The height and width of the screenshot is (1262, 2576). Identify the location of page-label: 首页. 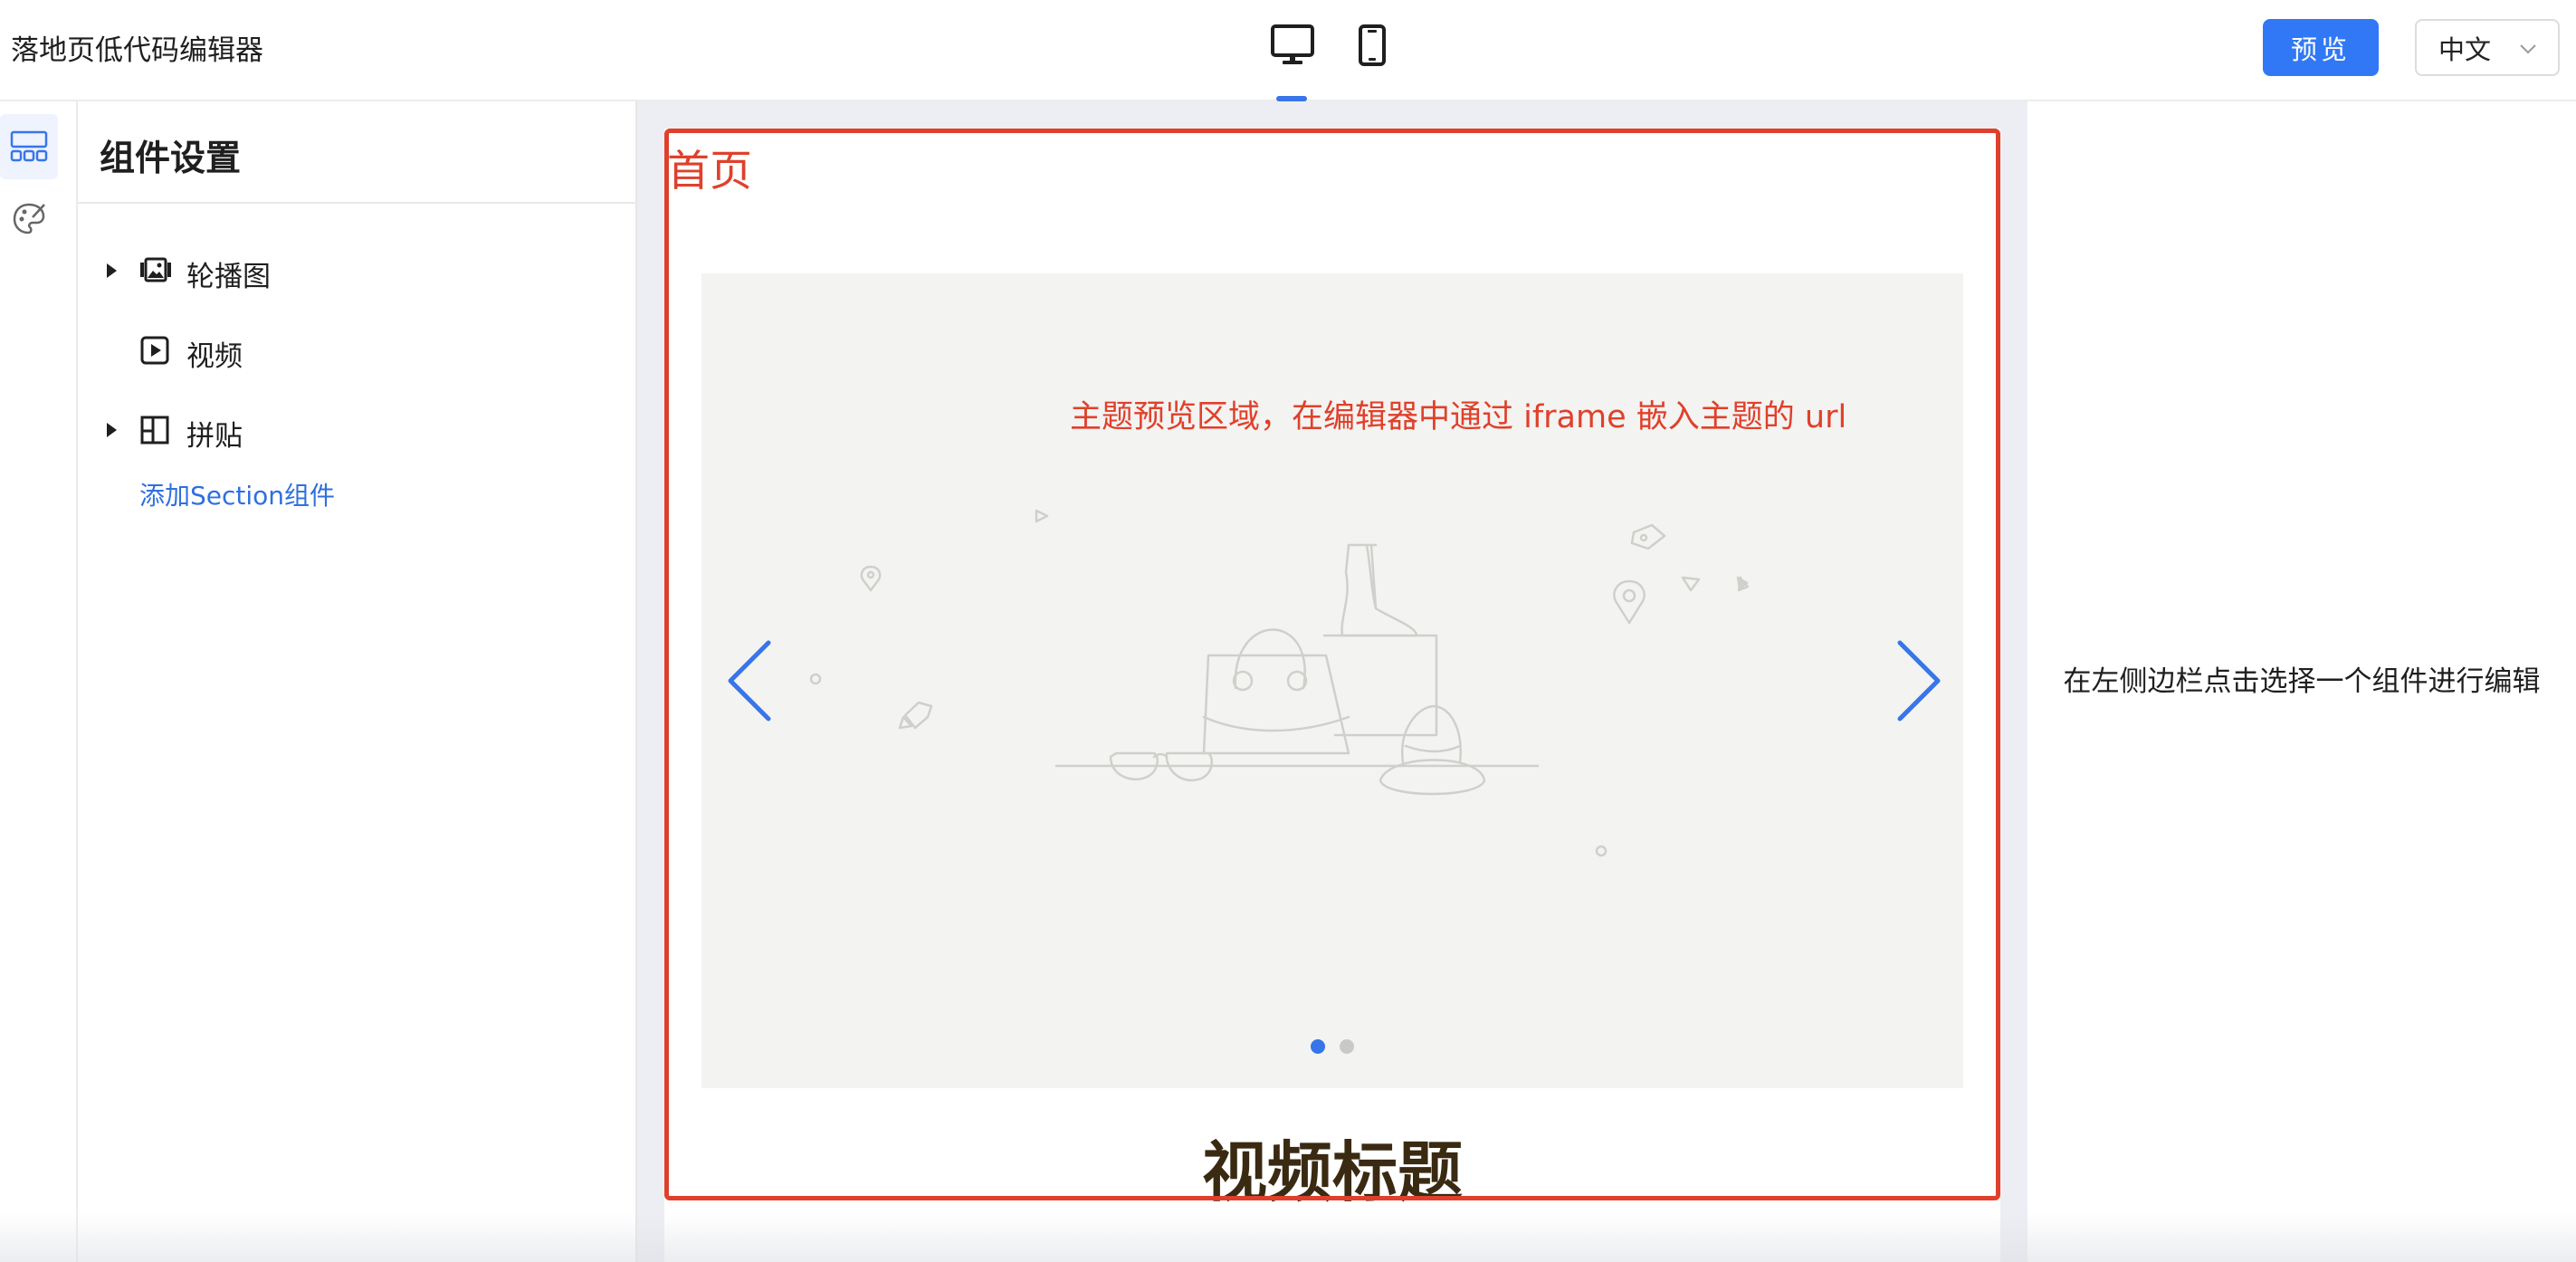
(710, 171).